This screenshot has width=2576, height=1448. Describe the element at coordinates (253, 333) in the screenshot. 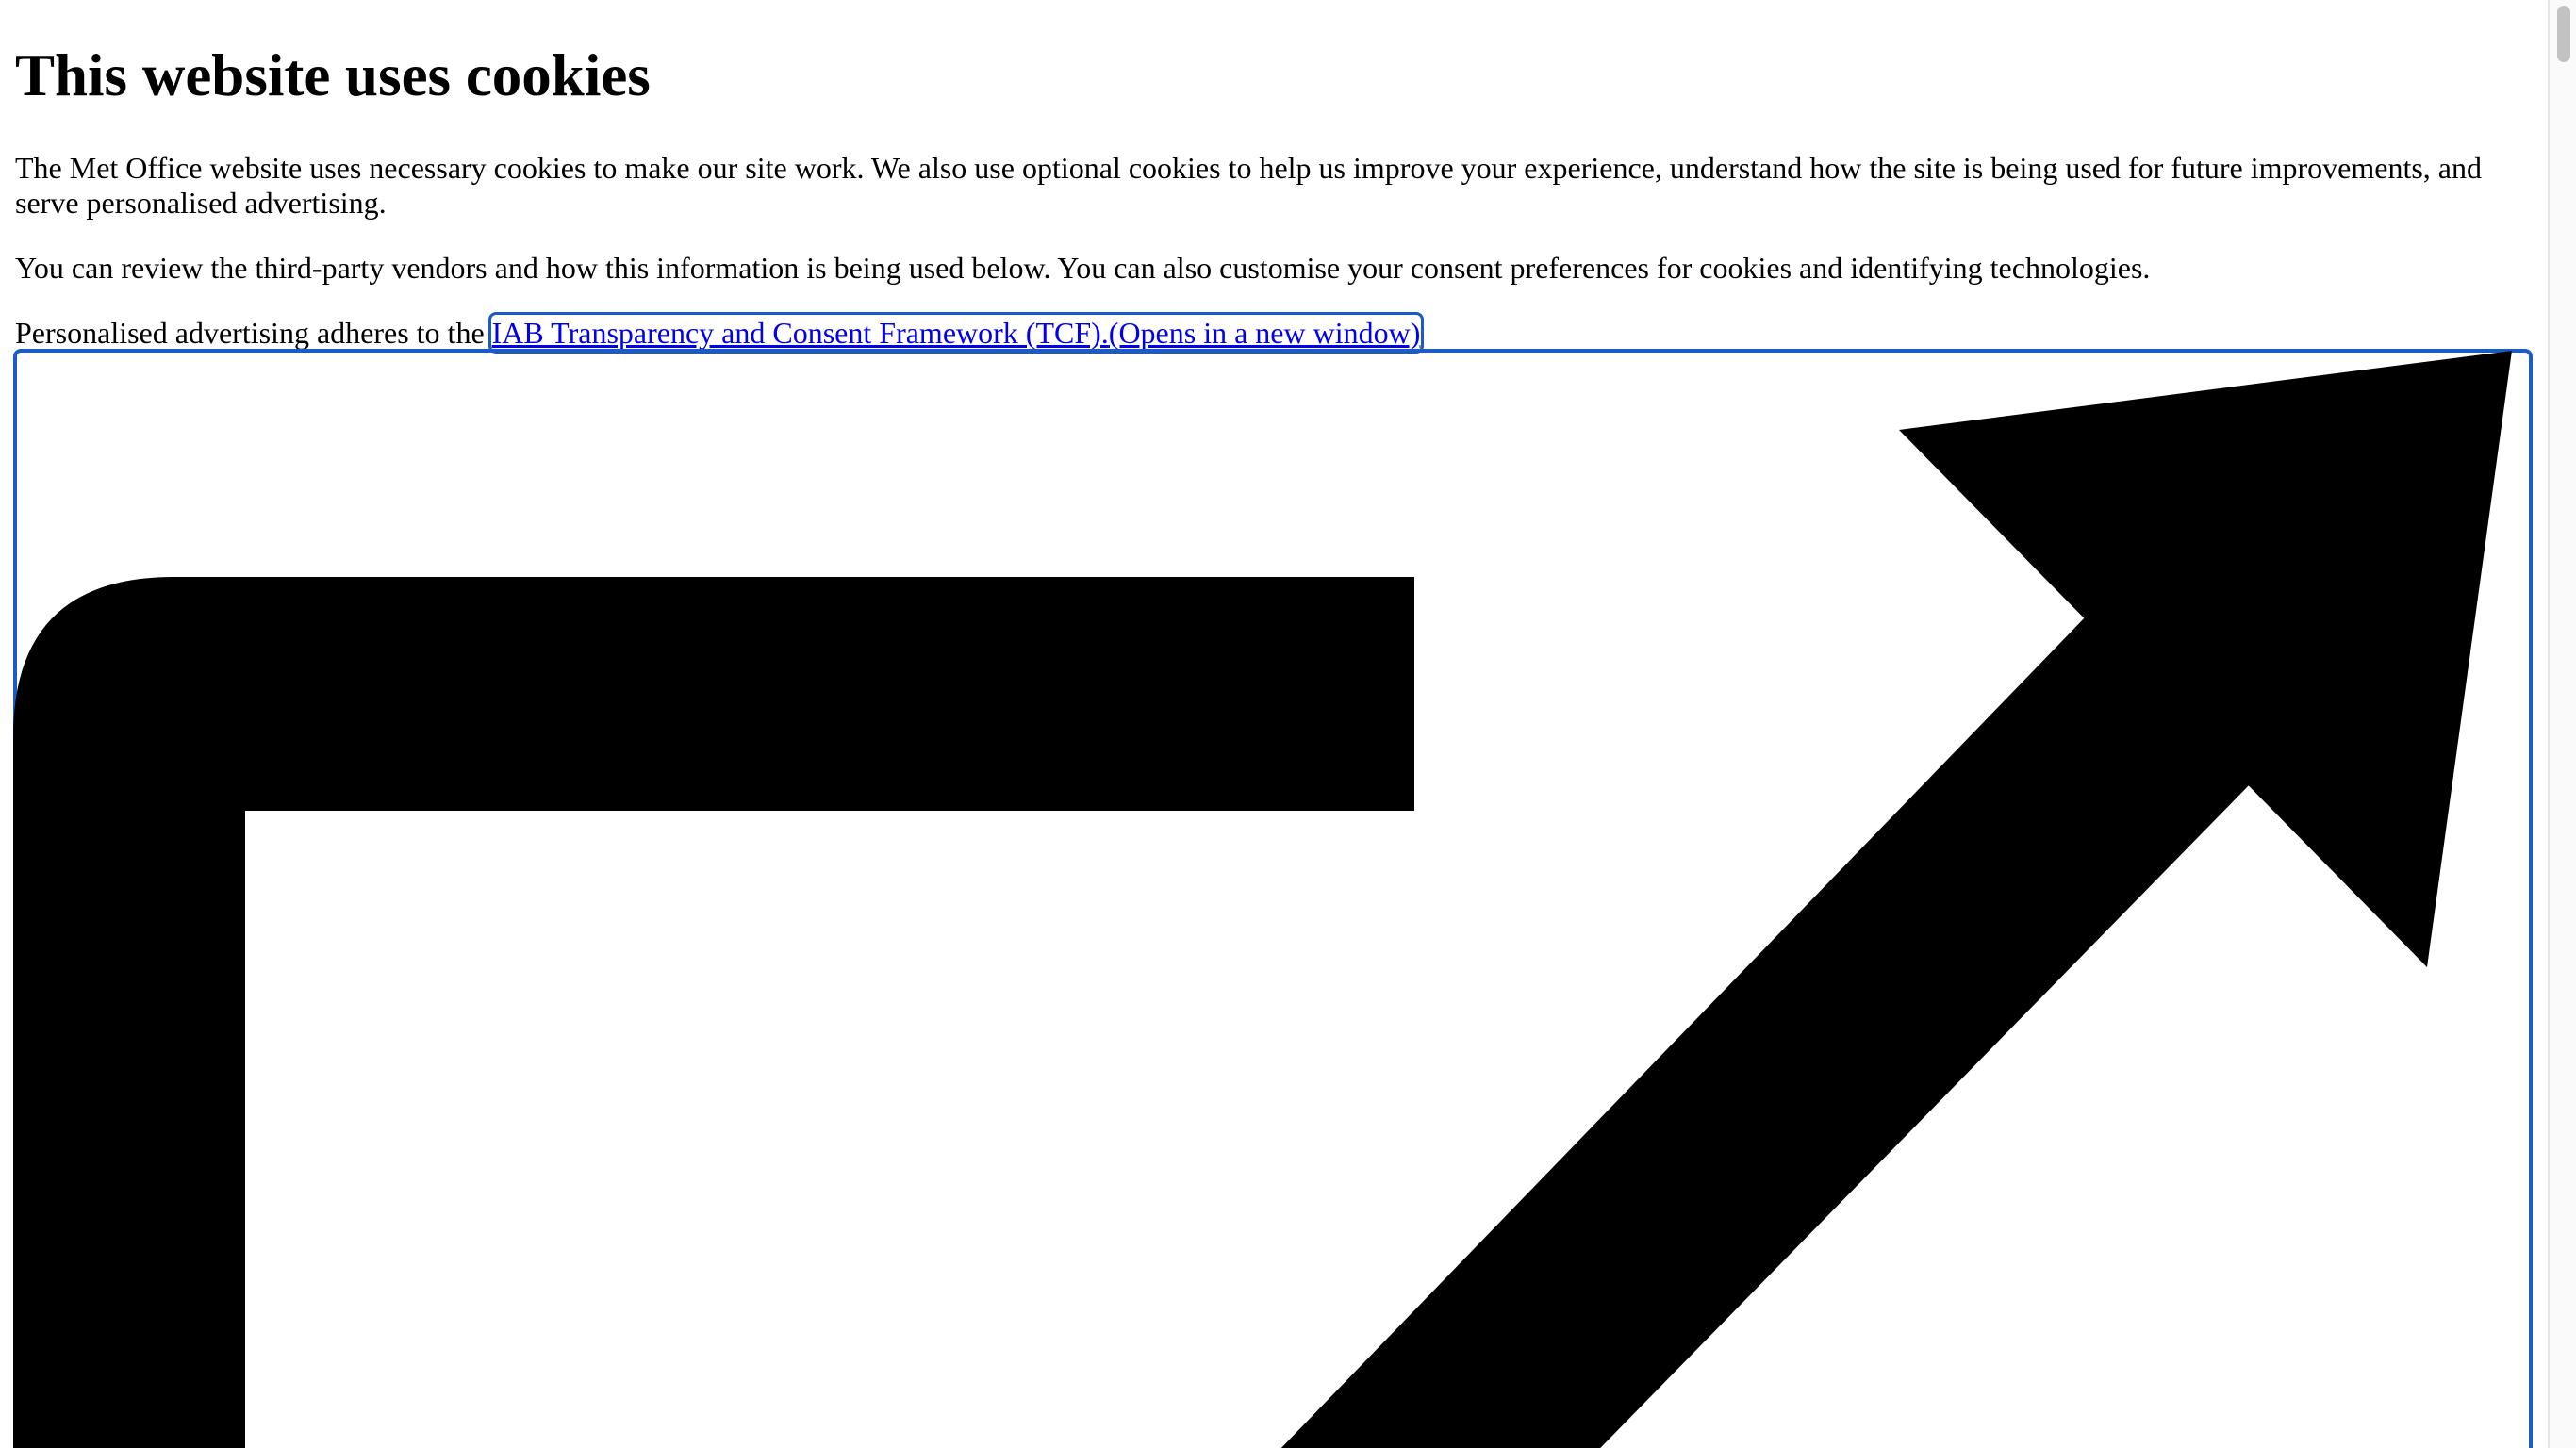

I see `tcf-info-prefix: Personalised advertising adheres to the` at that location.